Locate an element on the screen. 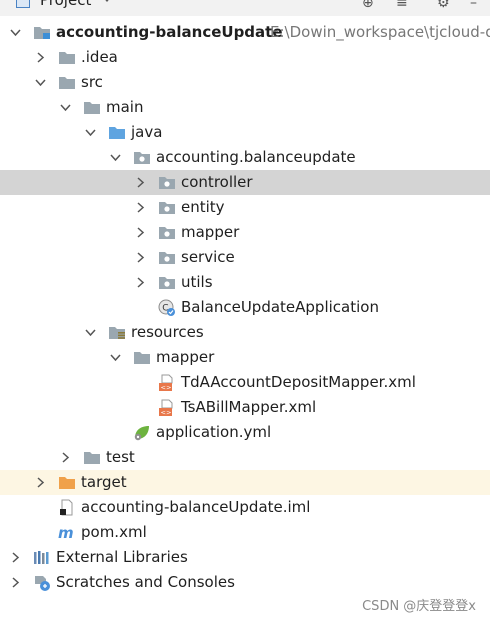 Image resolution: width=490 pixels, height=622 pixels. tree-item-label: External Libraries is located at coordinates (122, 557).